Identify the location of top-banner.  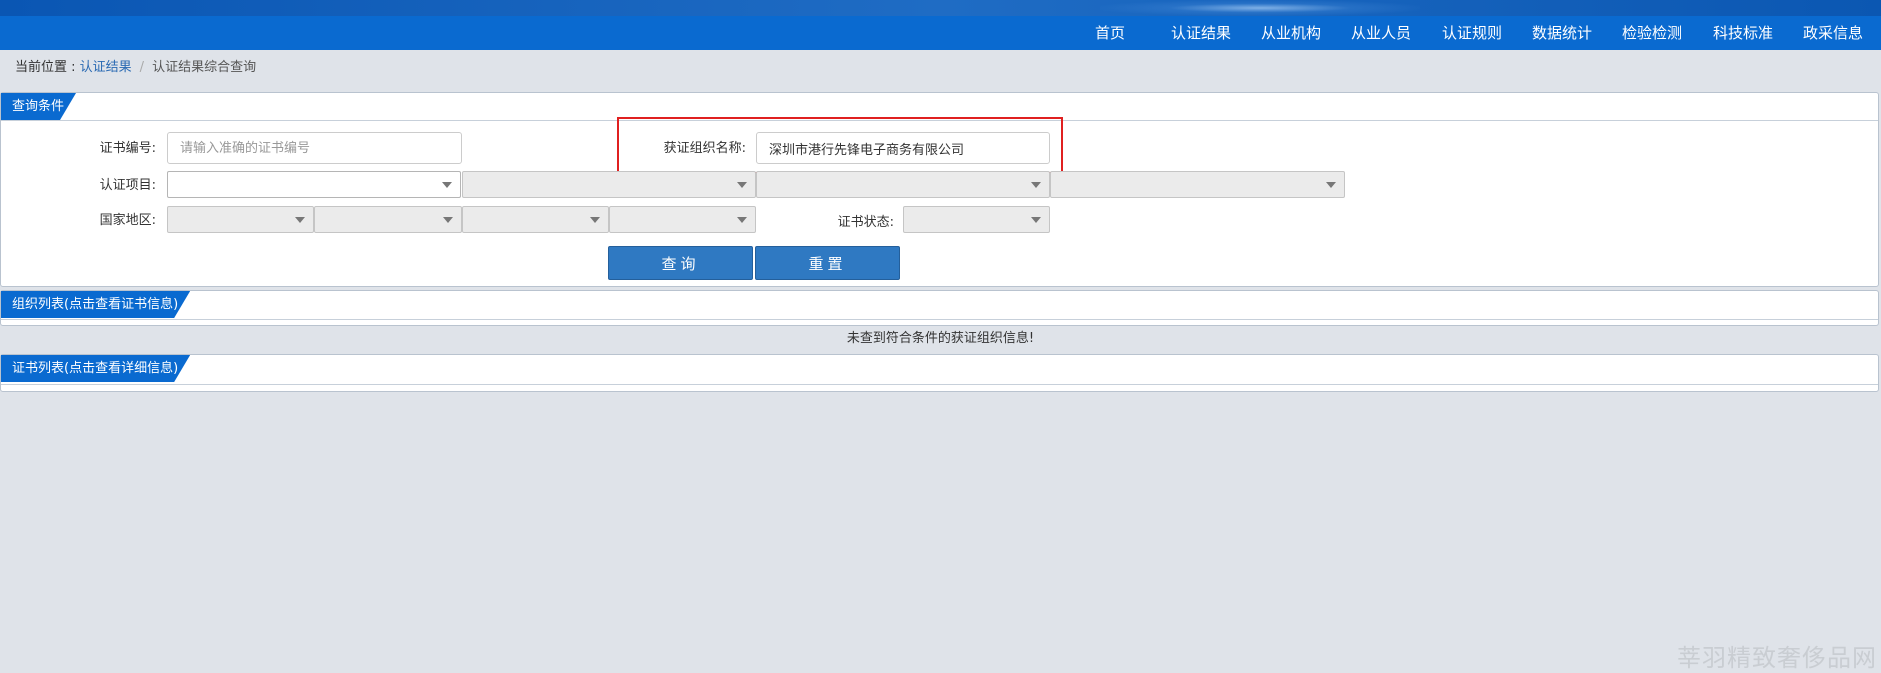
(940, 8).